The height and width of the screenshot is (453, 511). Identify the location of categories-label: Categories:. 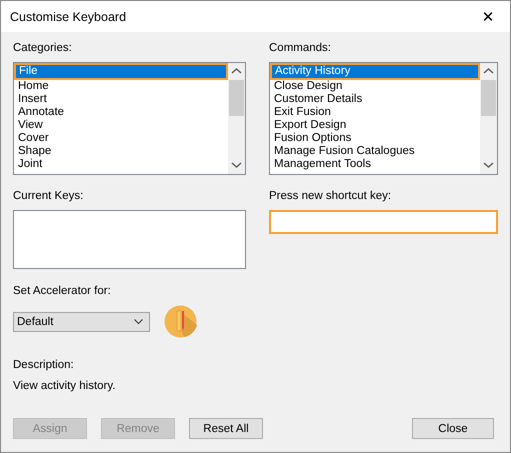
(42, 48).